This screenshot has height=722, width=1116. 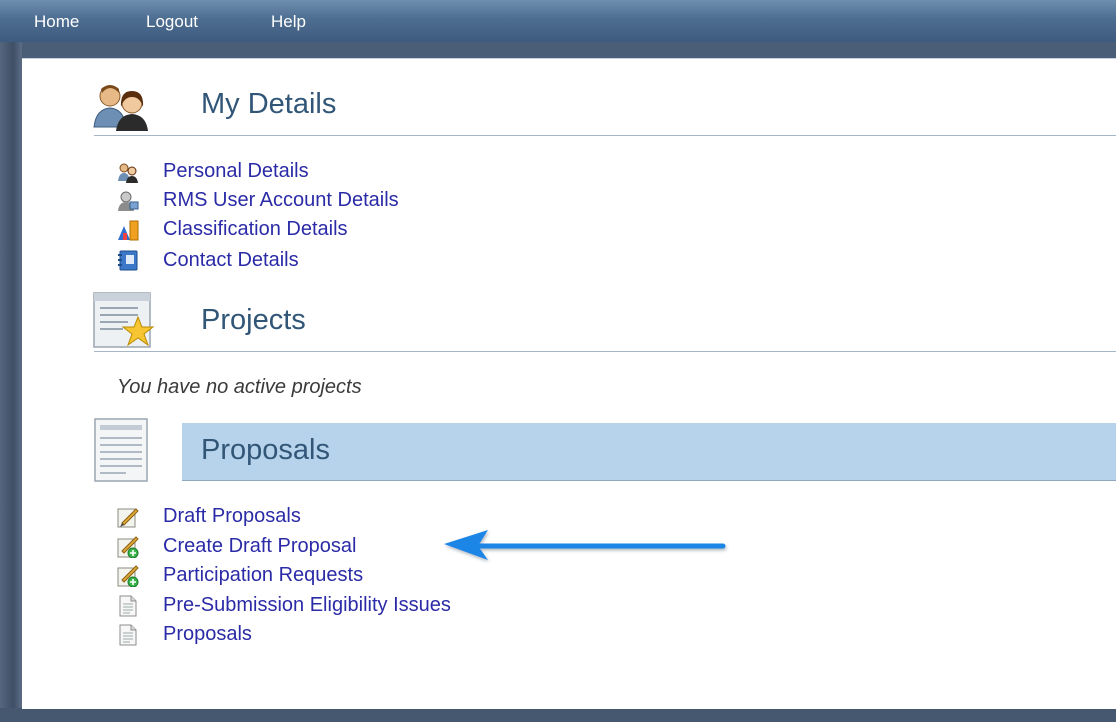 What do you see at coordinates (605, 351) in the screenshot?
I see `projects-rule` at bounding box center [605, 351].